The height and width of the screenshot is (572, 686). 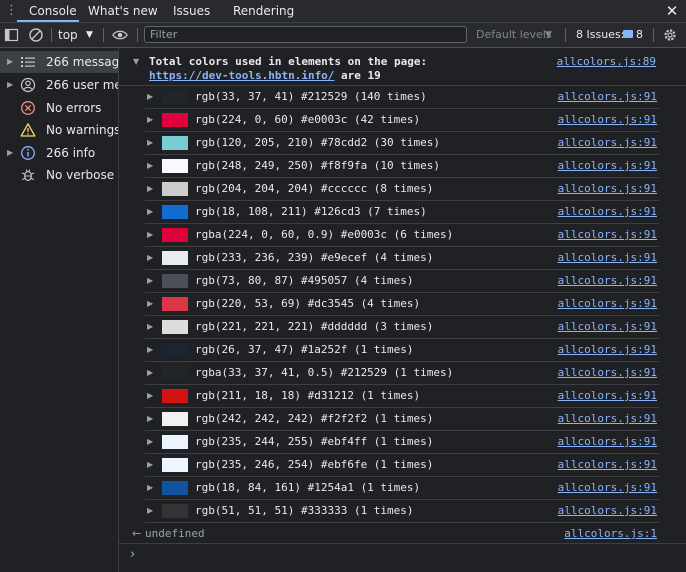 I want to click on sidebar-item-messages: ▶ 266 messages, so click(x=59, y=62).